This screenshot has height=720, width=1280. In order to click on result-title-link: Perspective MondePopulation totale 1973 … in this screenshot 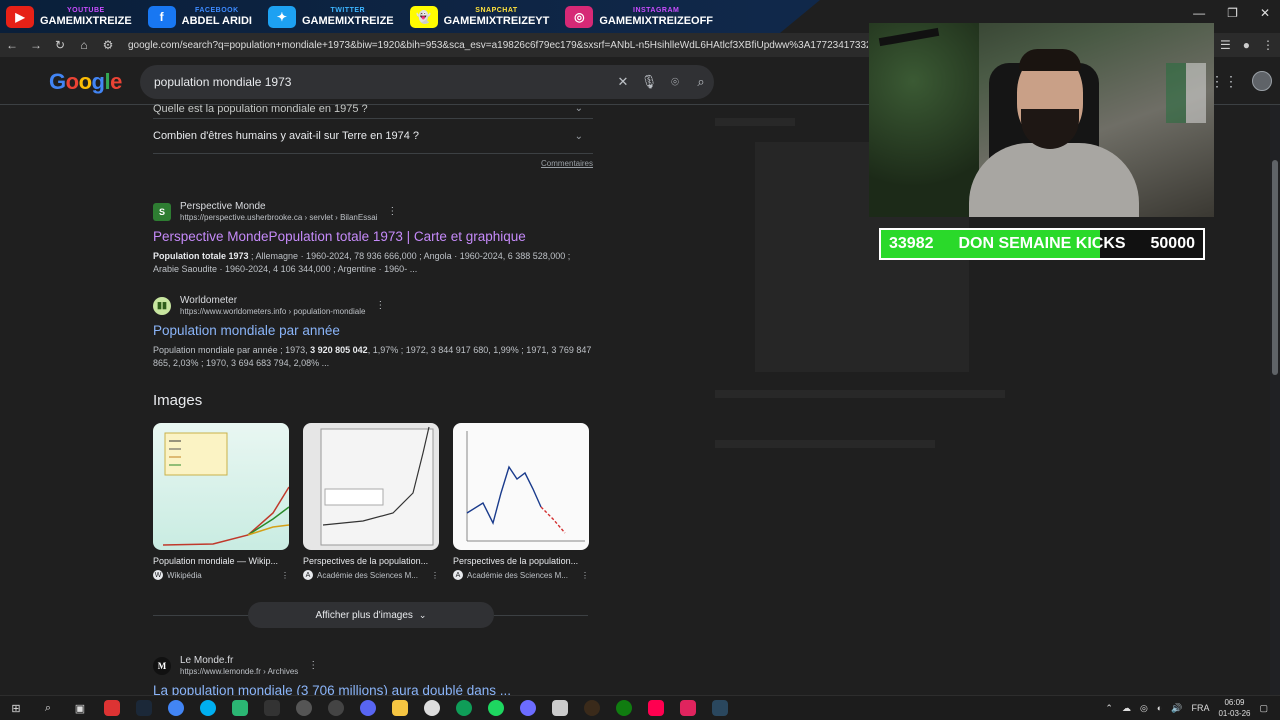, I will do `click(373, 236)`.